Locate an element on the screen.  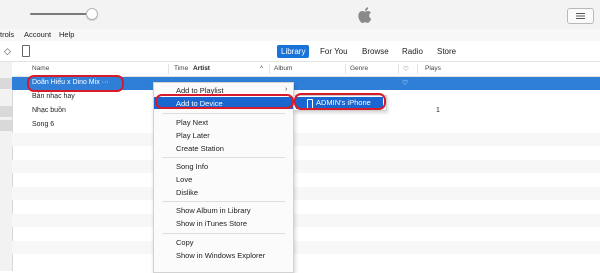
tab-store: Store is located at coordinates (446, 51).